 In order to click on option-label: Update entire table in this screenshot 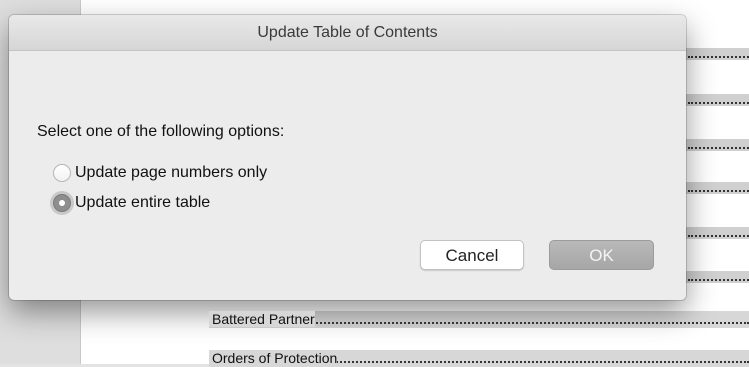, I will do `click(143, 202)`.